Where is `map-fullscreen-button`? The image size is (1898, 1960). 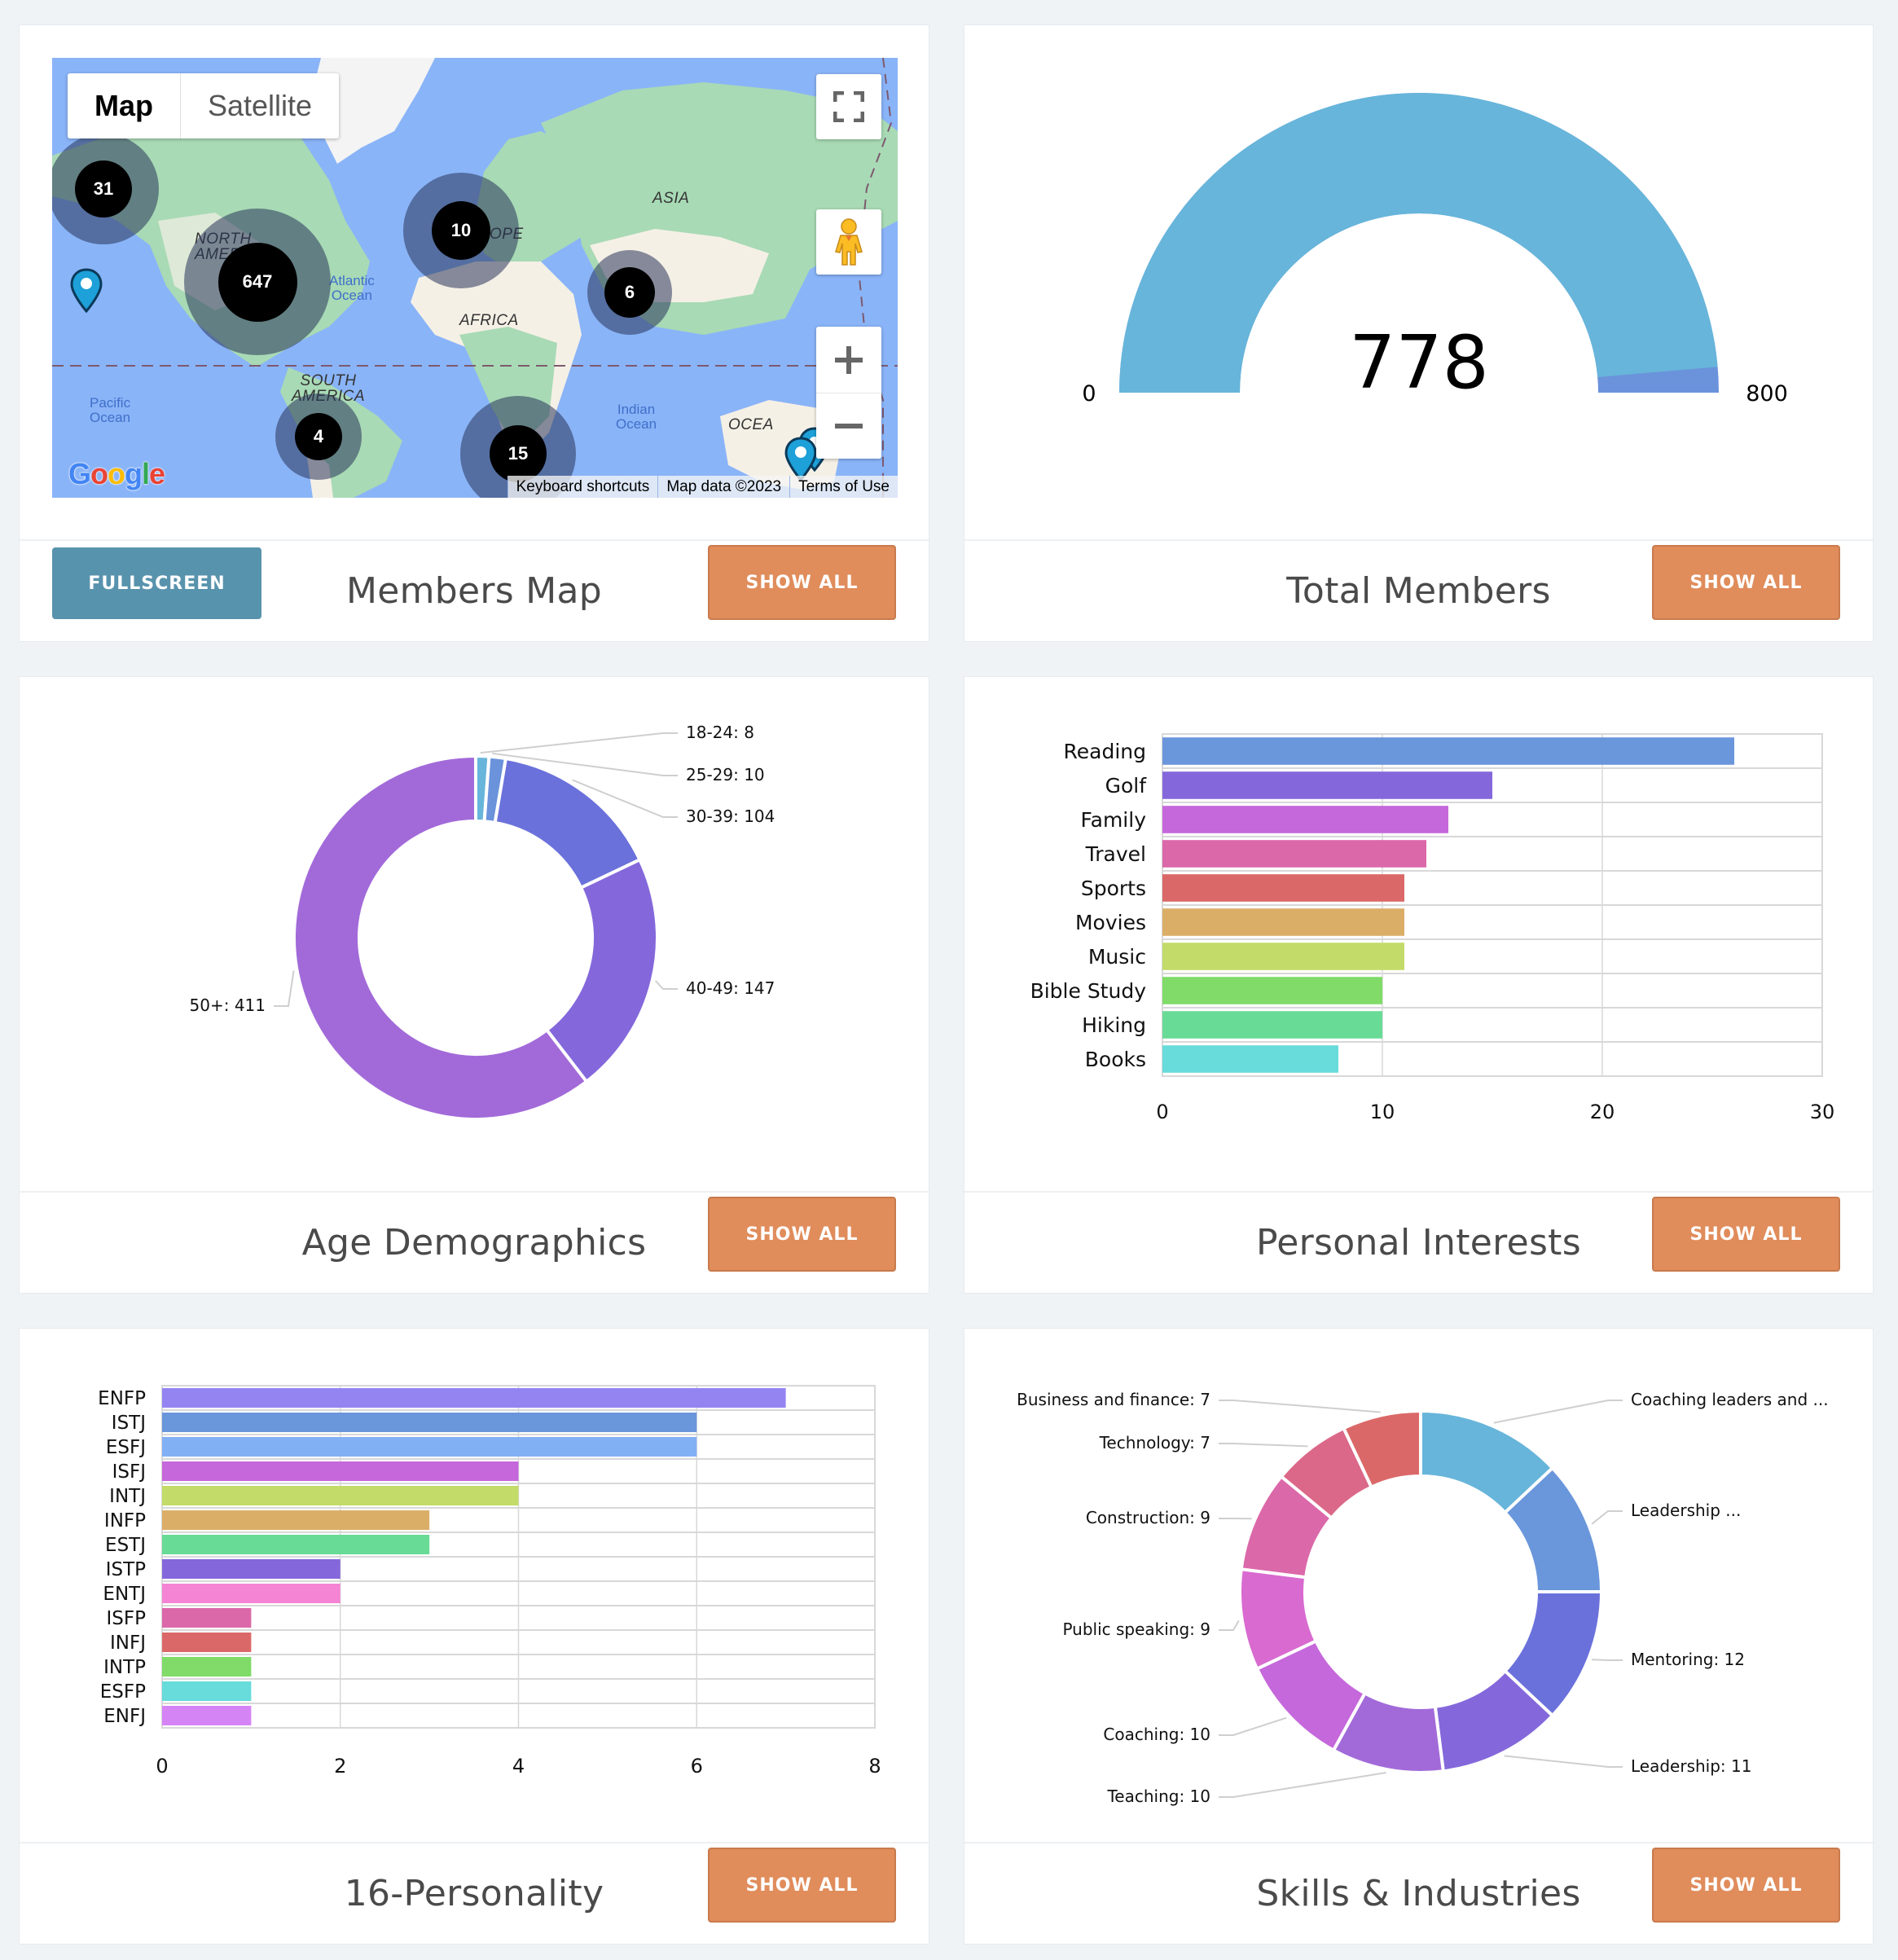 map-fullscreen-button is located at coordinates (848, 106).